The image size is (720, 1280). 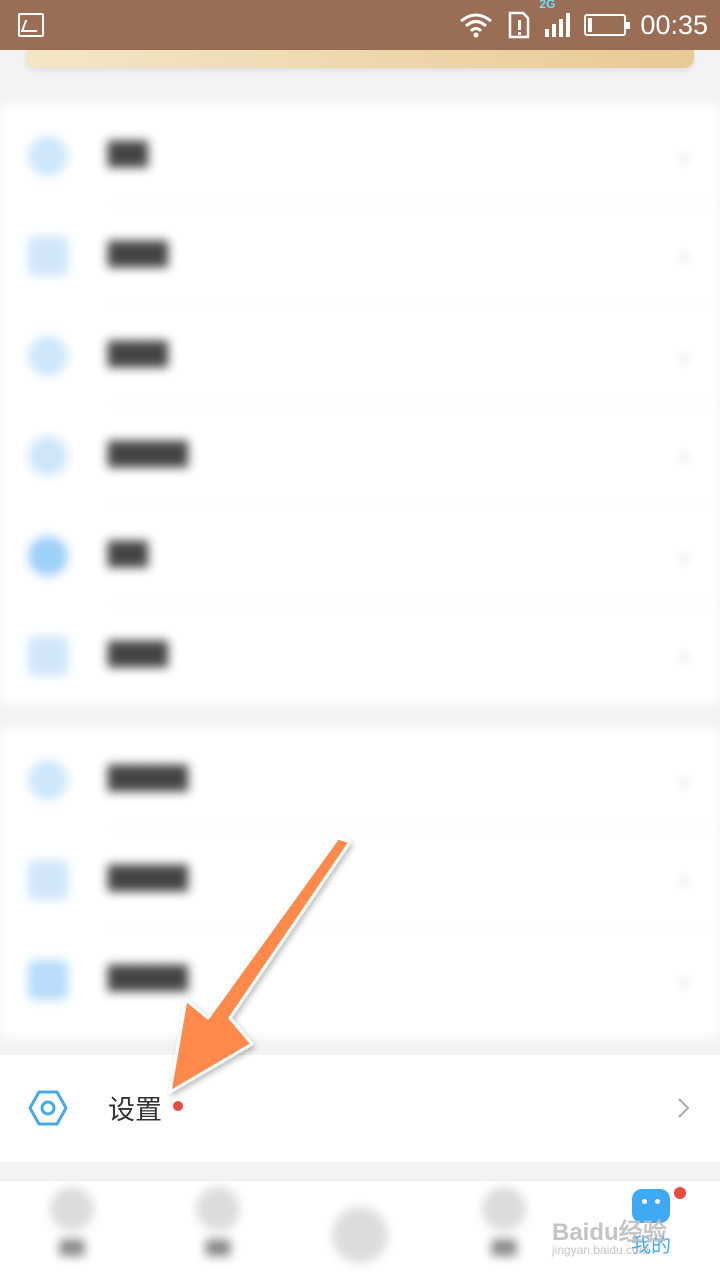 What do you see at coordinates (135, 1110) in the screenshot?
I see `settings-label: 设置` at bounding box center [135, 1110].